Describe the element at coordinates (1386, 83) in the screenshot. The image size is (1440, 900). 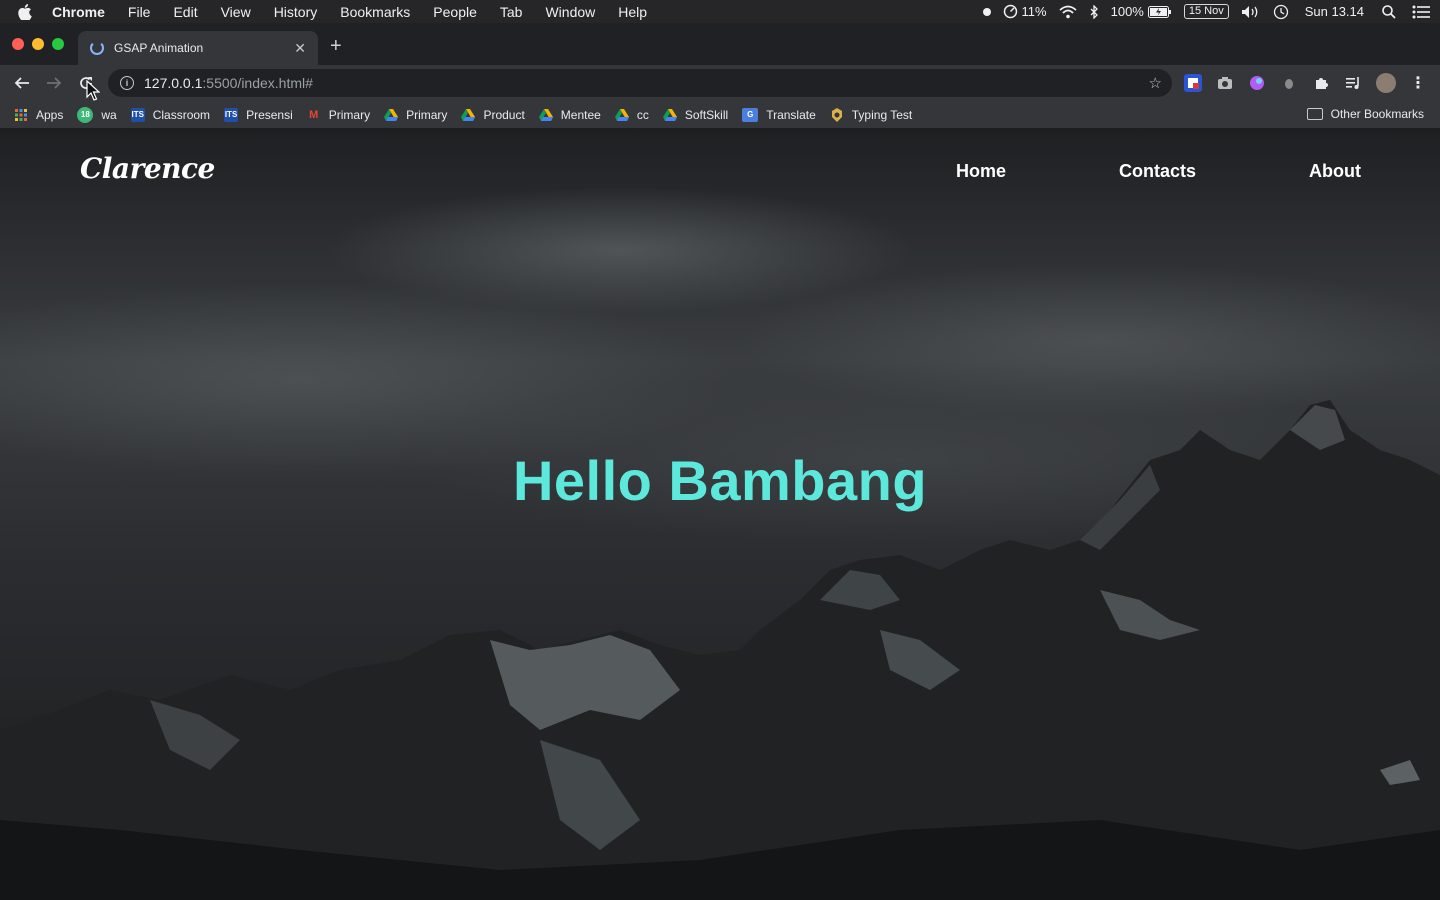
I see `profile-avatar` at that location.